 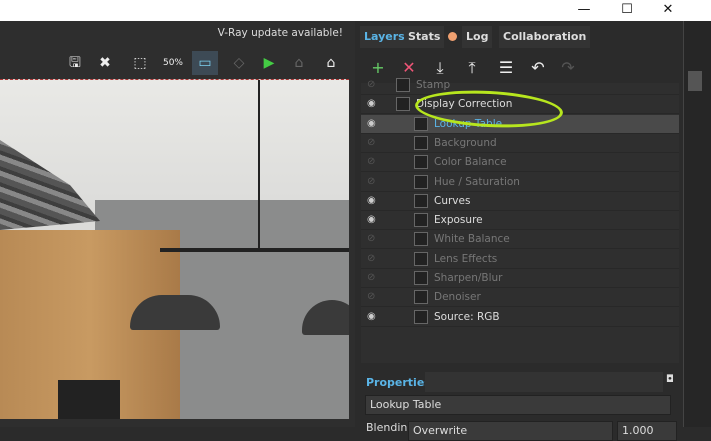 I want to click on layer-row: ⊘ Lens Effects, so click(x=520, y=259).